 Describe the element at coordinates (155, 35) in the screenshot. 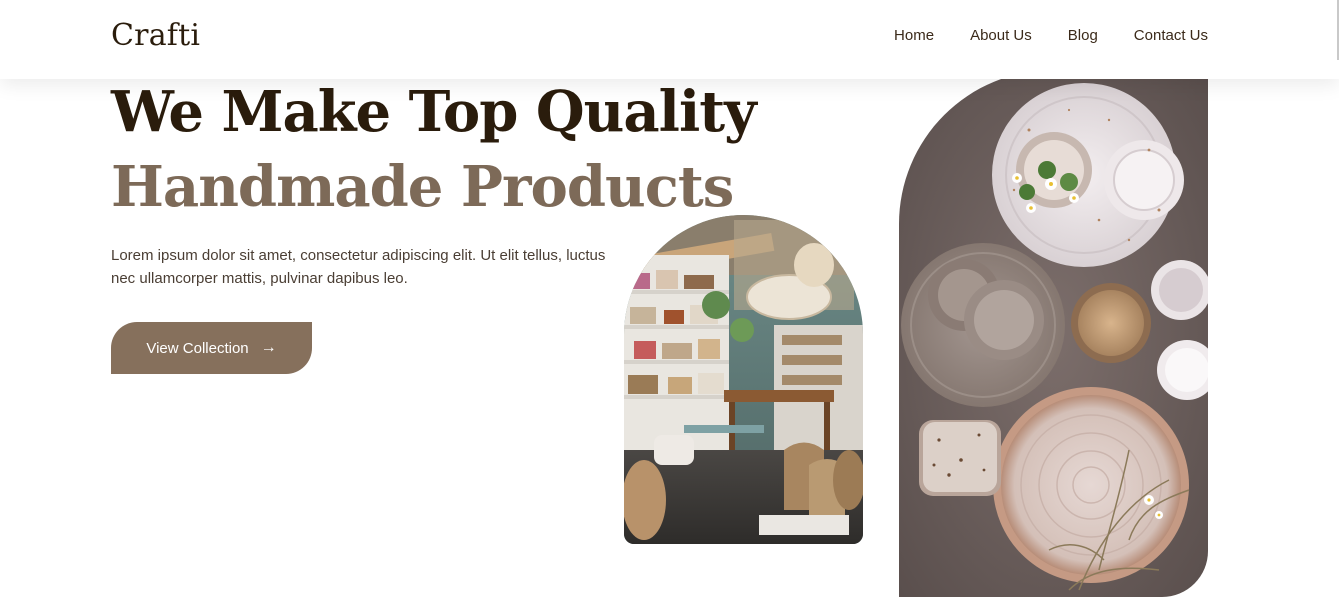

I see `logo: Crafti` at that location.